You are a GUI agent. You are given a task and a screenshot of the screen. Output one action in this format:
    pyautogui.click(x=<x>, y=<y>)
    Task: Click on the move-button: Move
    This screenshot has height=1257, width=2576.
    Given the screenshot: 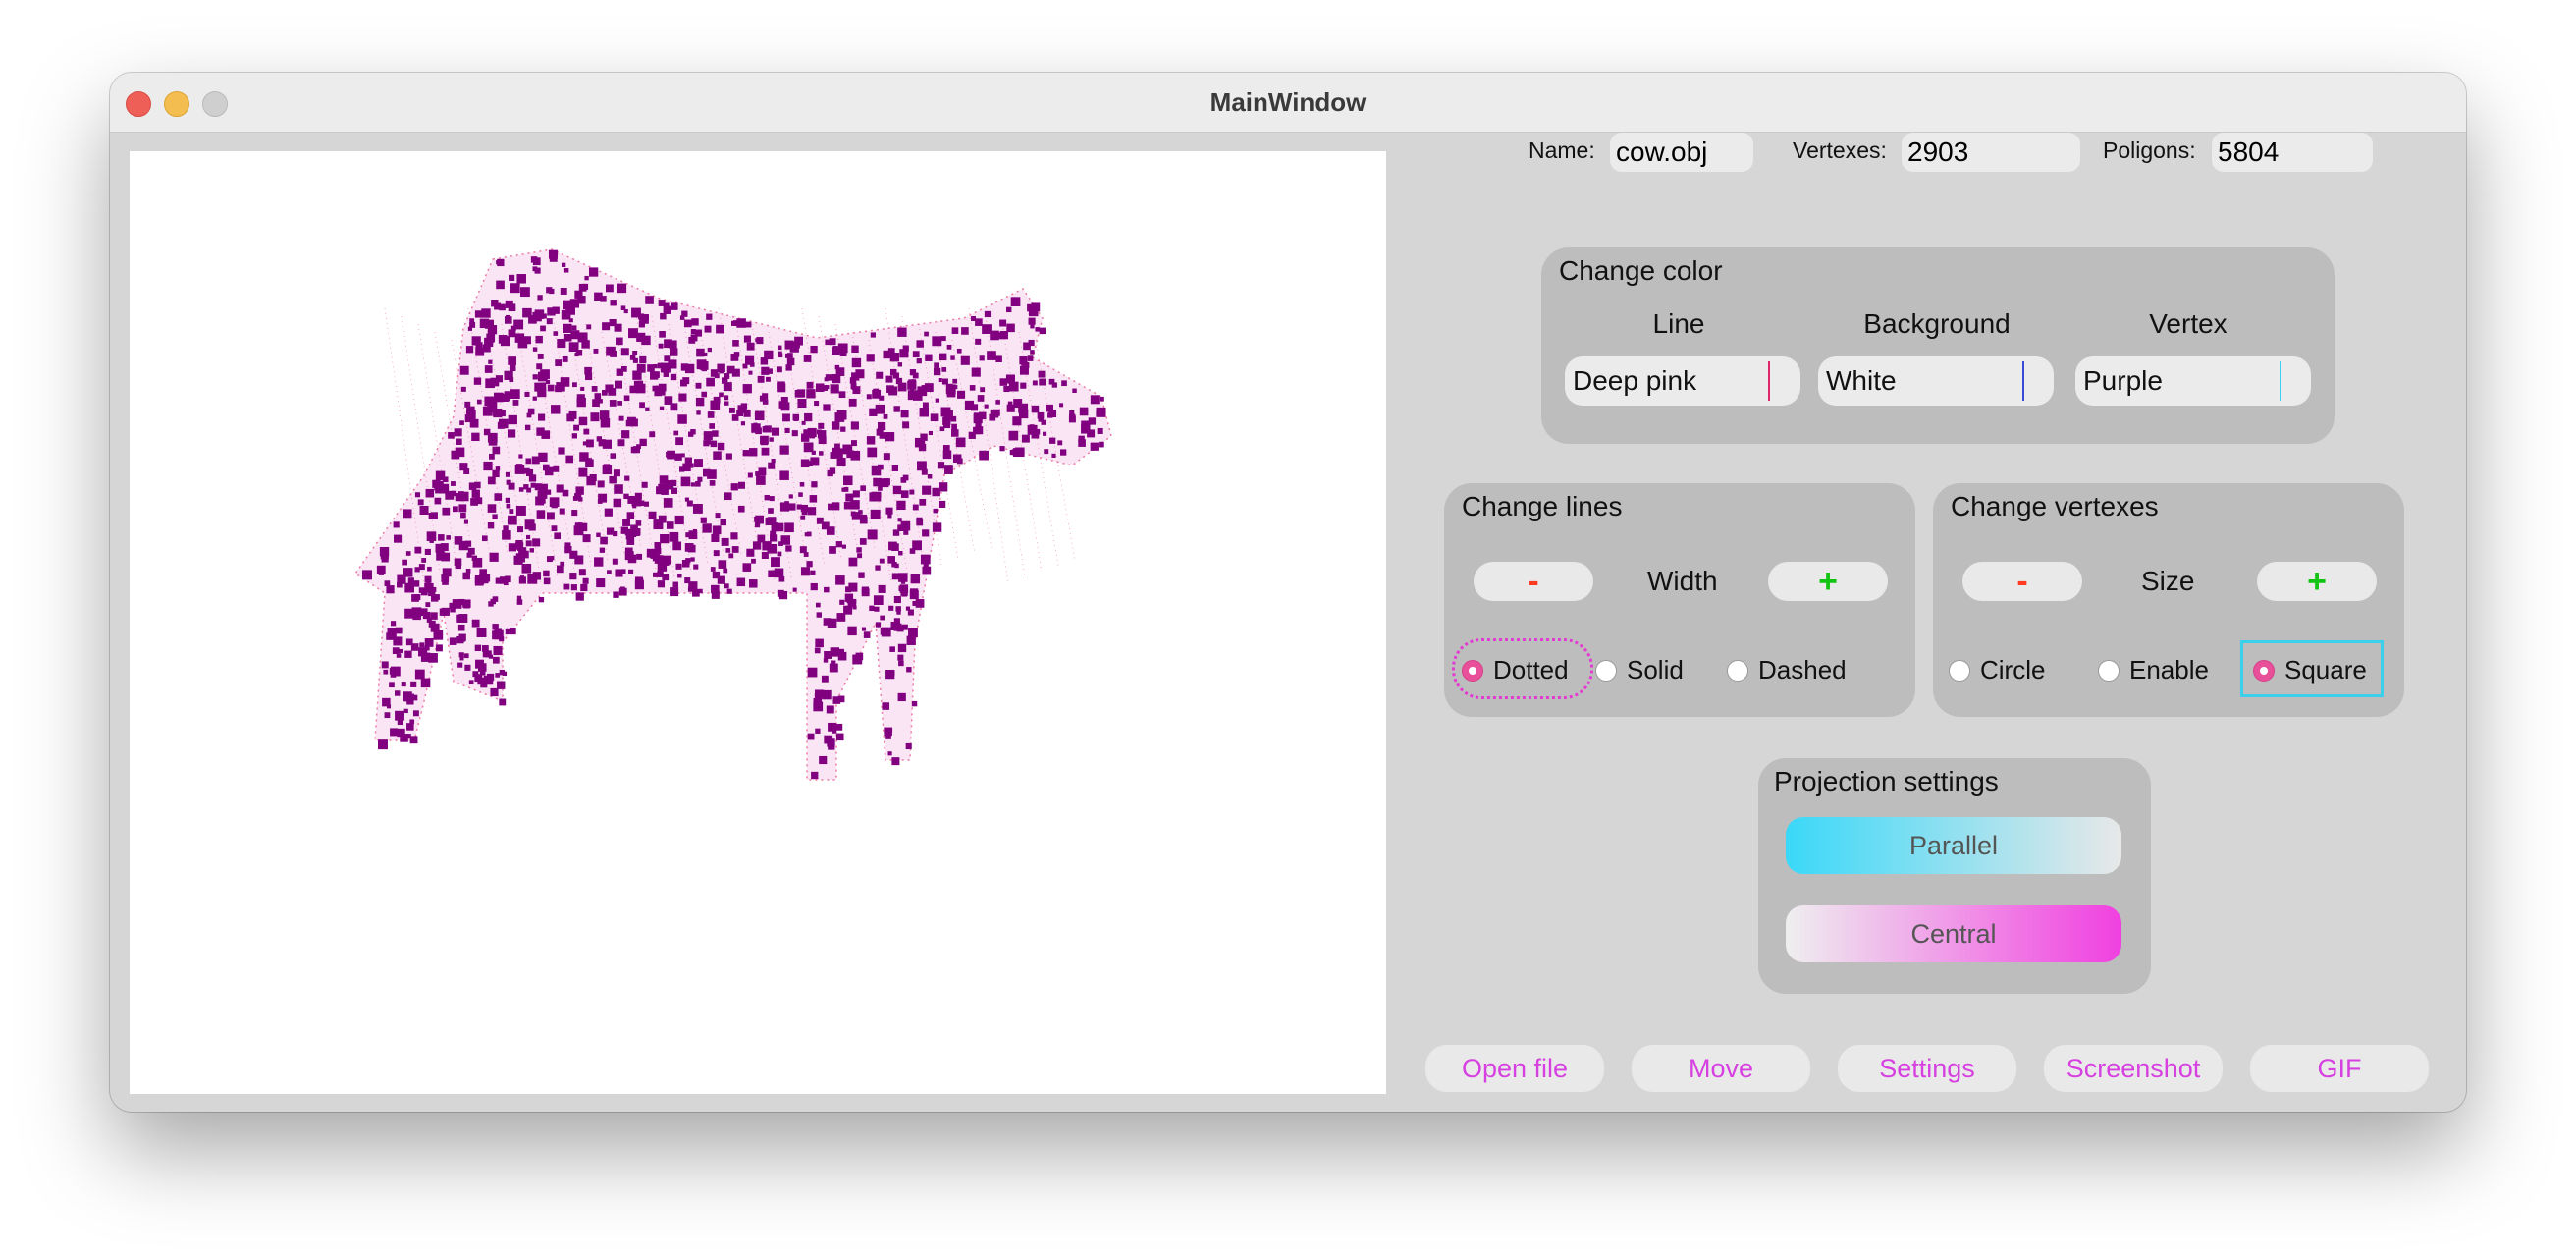 What is the action you would take?
    pyautogui.click(x=1721, y=1068)
    